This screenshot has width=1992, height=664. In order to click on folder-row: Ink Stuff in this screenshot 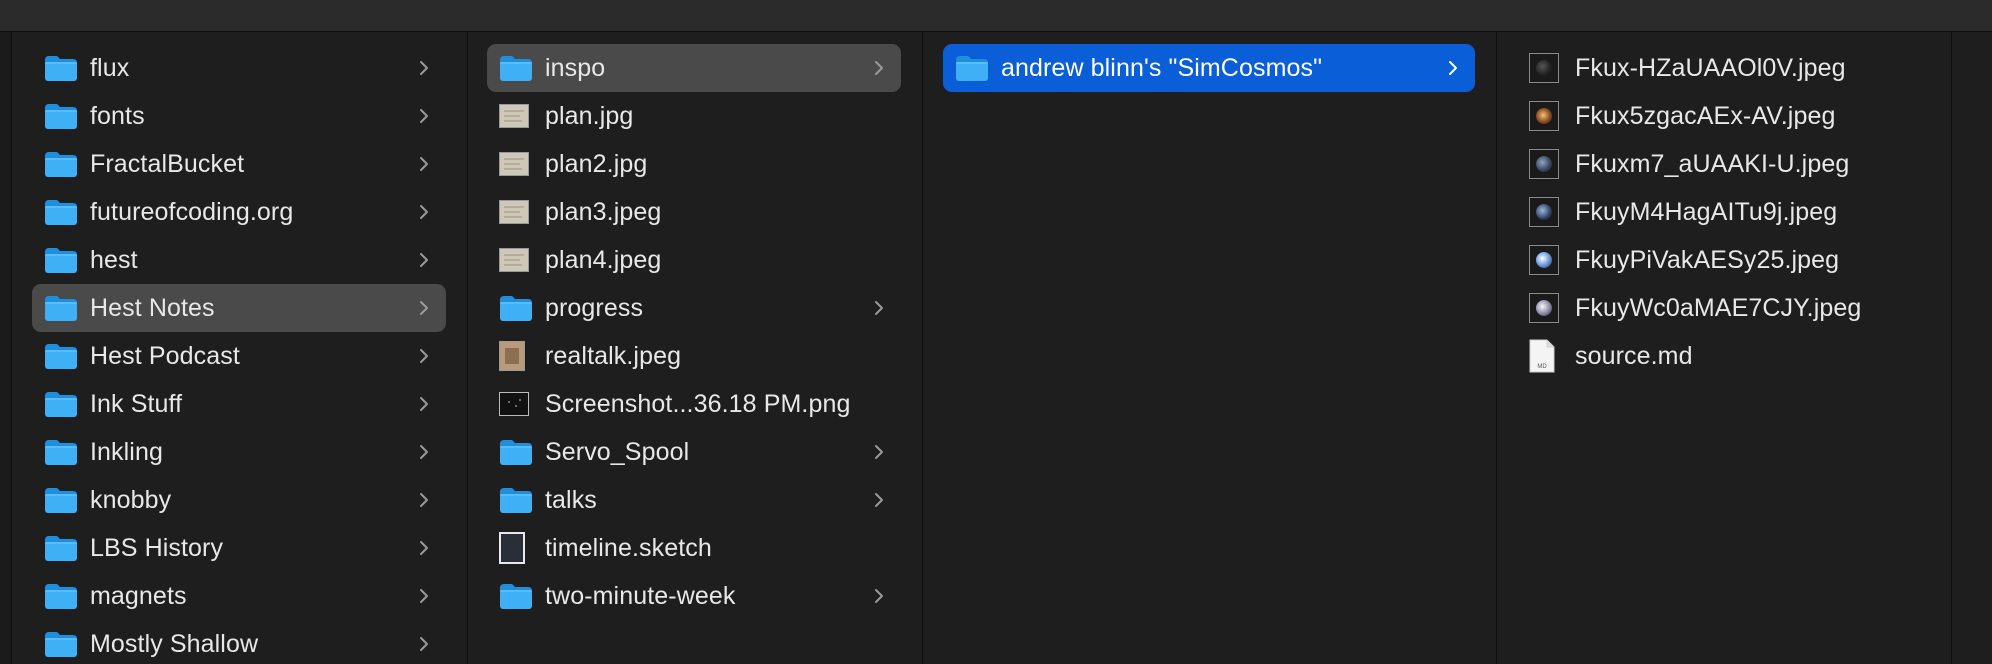, I will do `click(239, 404)`.